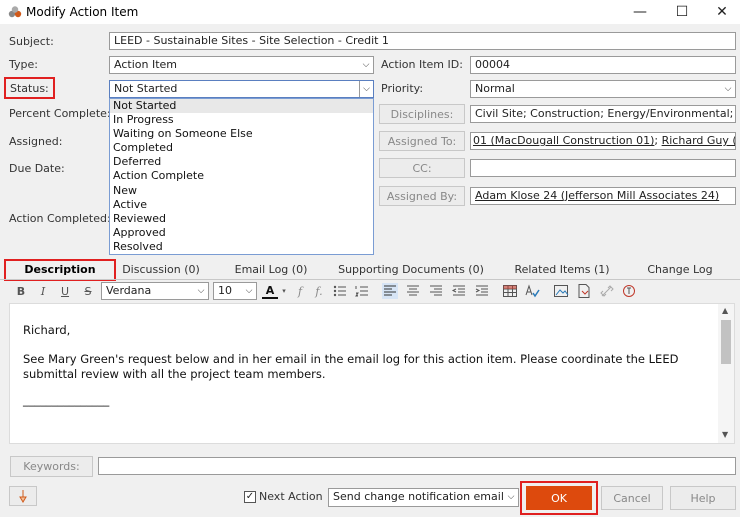 The height and width of the screenshot is (517, 740). Describe the element at coordinates (88, 291) in the screenshot. I see `strikethrough-button: S` at that location.